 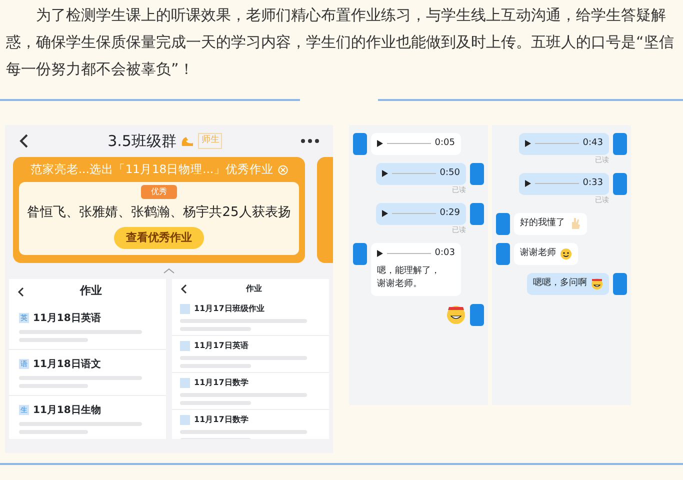 What do you see at coordinates (444, 143) in the screenshot?
I see `voice-duration: 0:05` at bounding box center [444, 143].